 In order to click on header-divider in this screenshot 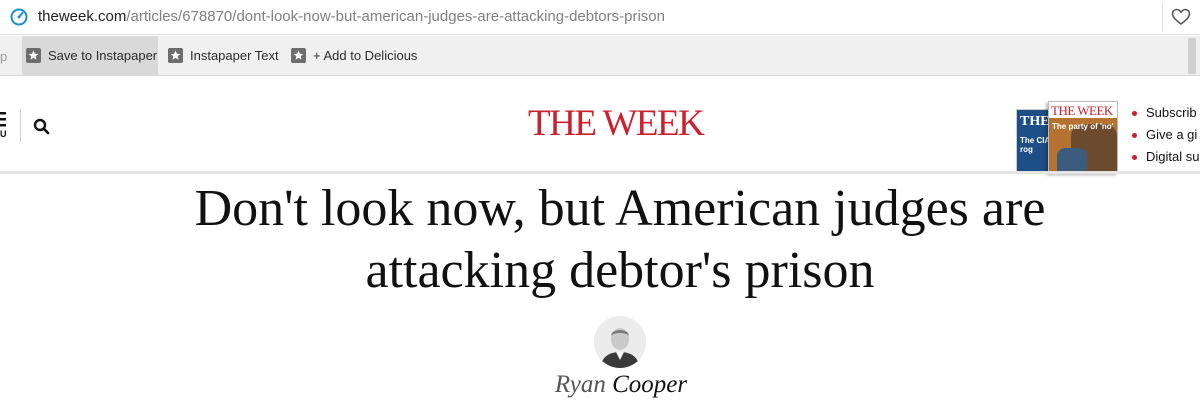, I will do `click(20, 126)`.